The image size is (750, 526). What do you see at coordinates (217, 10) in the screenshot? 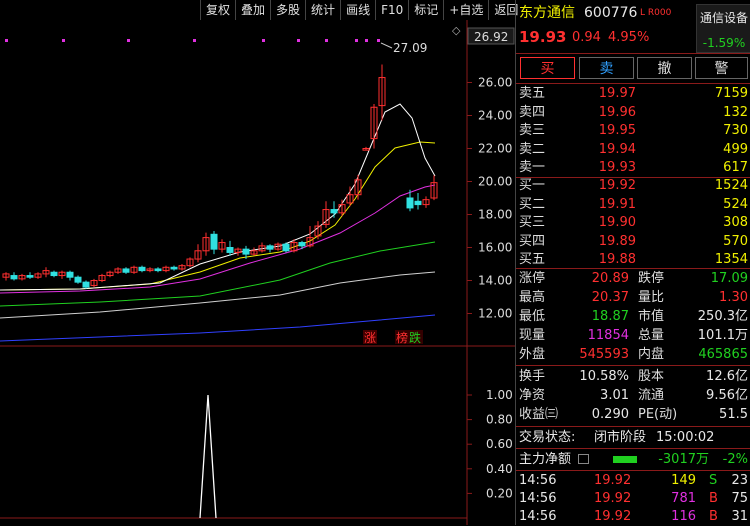
I see `toolbar-fuquan: 复权` at bounding box center [217, 10].